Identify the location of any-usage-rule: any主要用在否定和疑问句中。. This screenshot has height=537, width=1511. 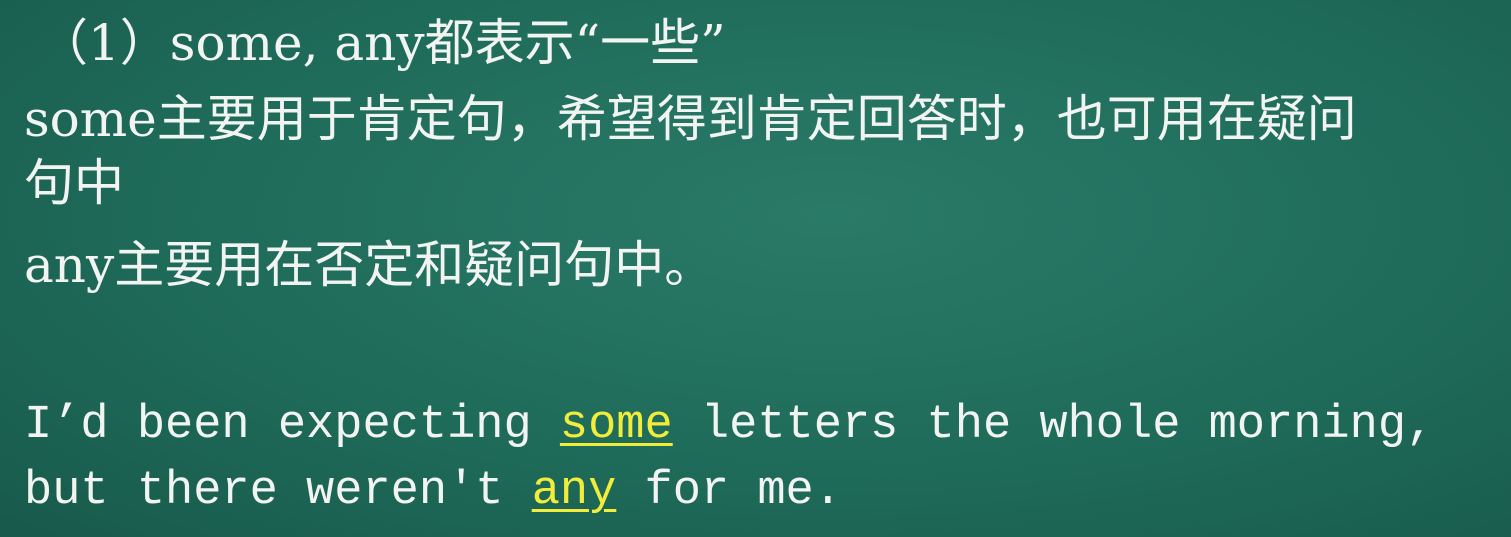
(369, 265).